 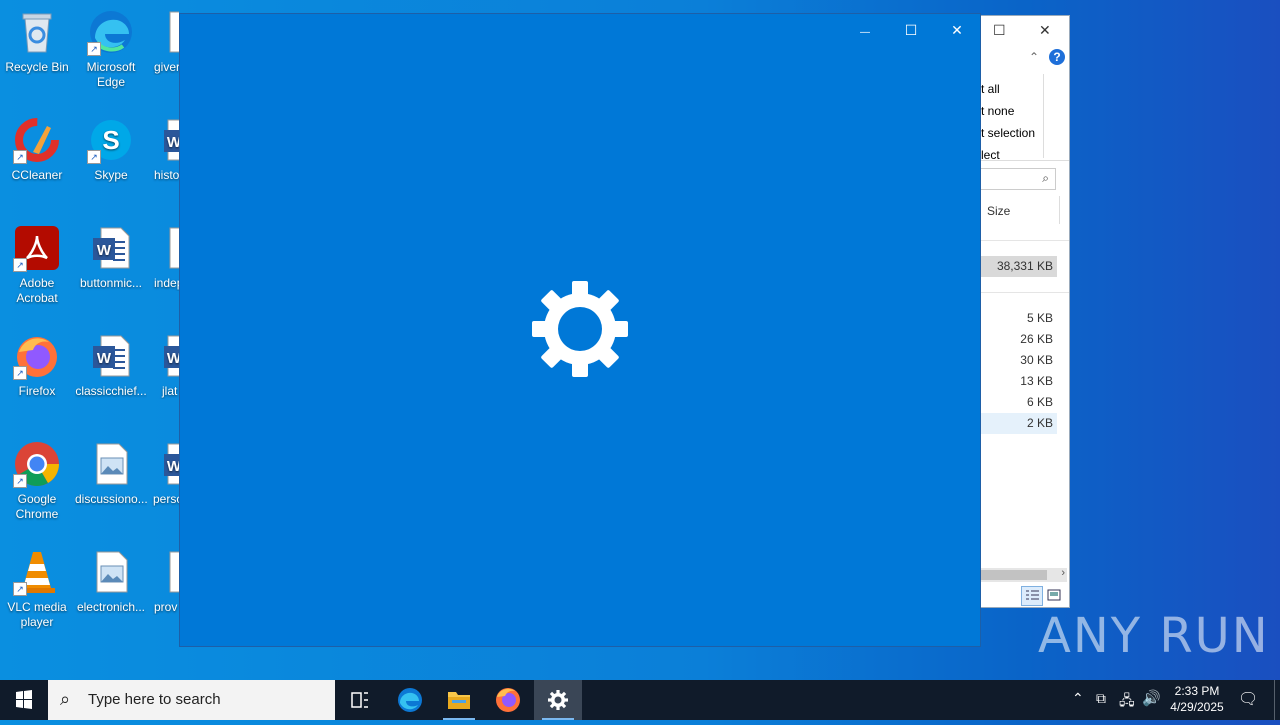 What do you see at coordinates (1045, 178) in the screenshot?
I see `search-icon: ⌕` at bounding box center [1045, 178].